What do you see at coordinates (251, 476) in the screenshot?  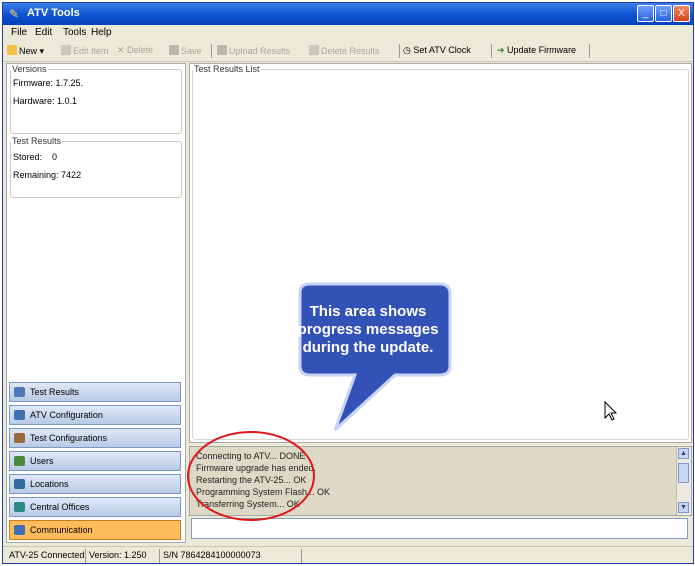 I see `highlight-circle` at bounding box center [251, 476].